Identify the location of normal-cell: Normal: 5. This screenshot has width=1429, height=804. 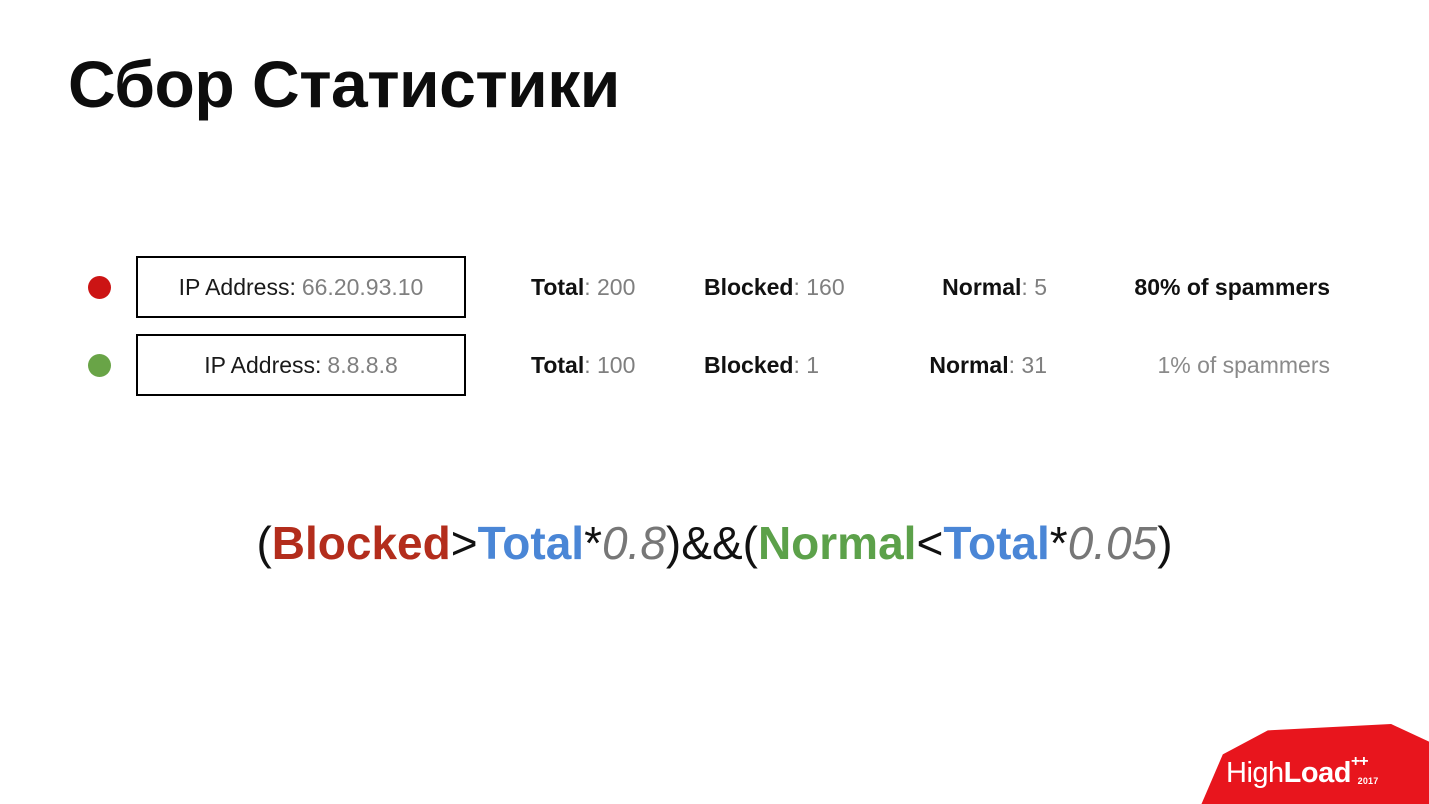
(994, 286).